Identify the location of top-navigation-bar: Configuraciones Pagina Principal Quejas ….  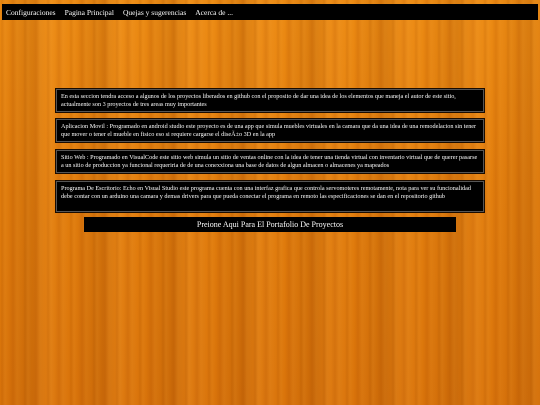
(270, 12).